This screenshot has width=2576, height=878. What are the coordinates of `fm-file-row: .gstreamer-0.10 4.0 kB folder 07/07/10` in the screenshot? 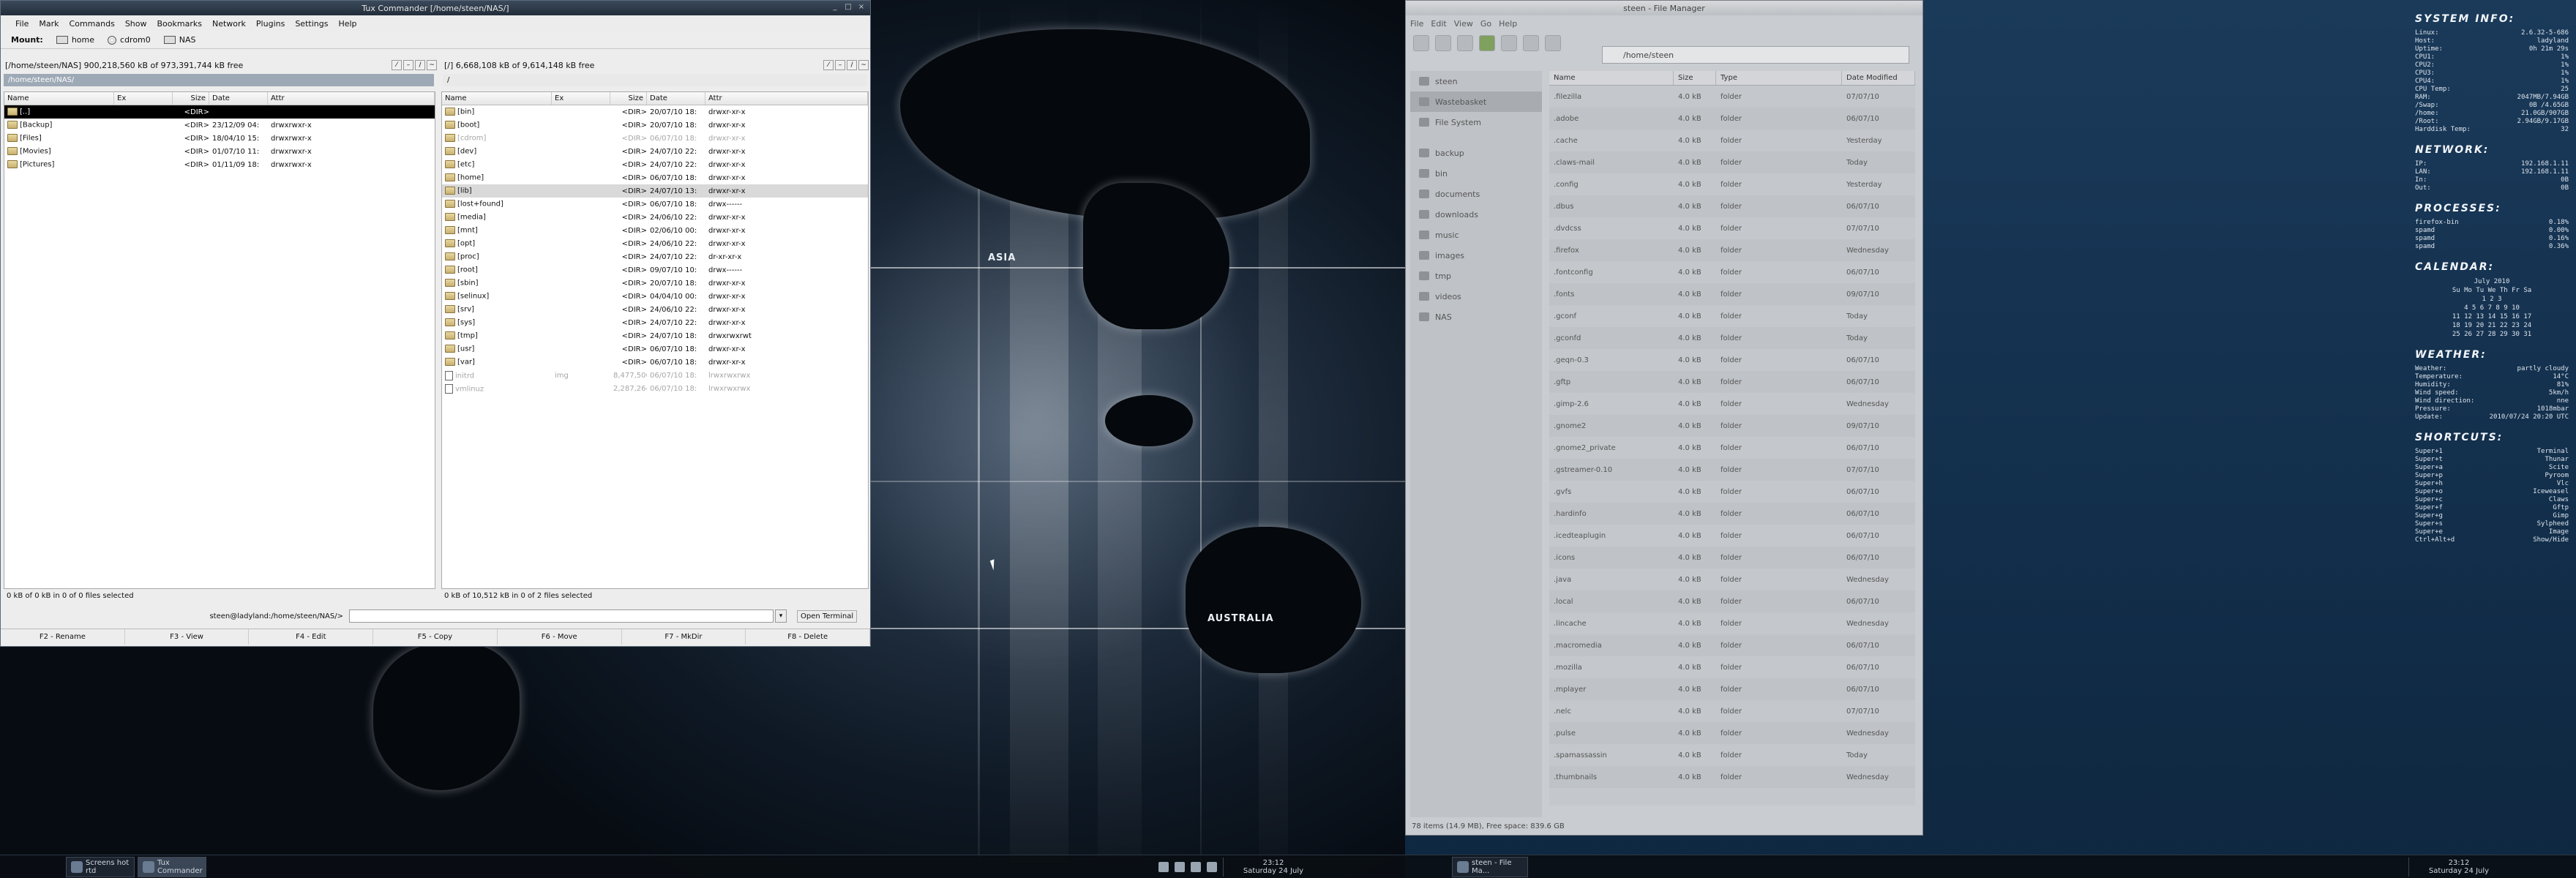 It's located at (1732, 470).